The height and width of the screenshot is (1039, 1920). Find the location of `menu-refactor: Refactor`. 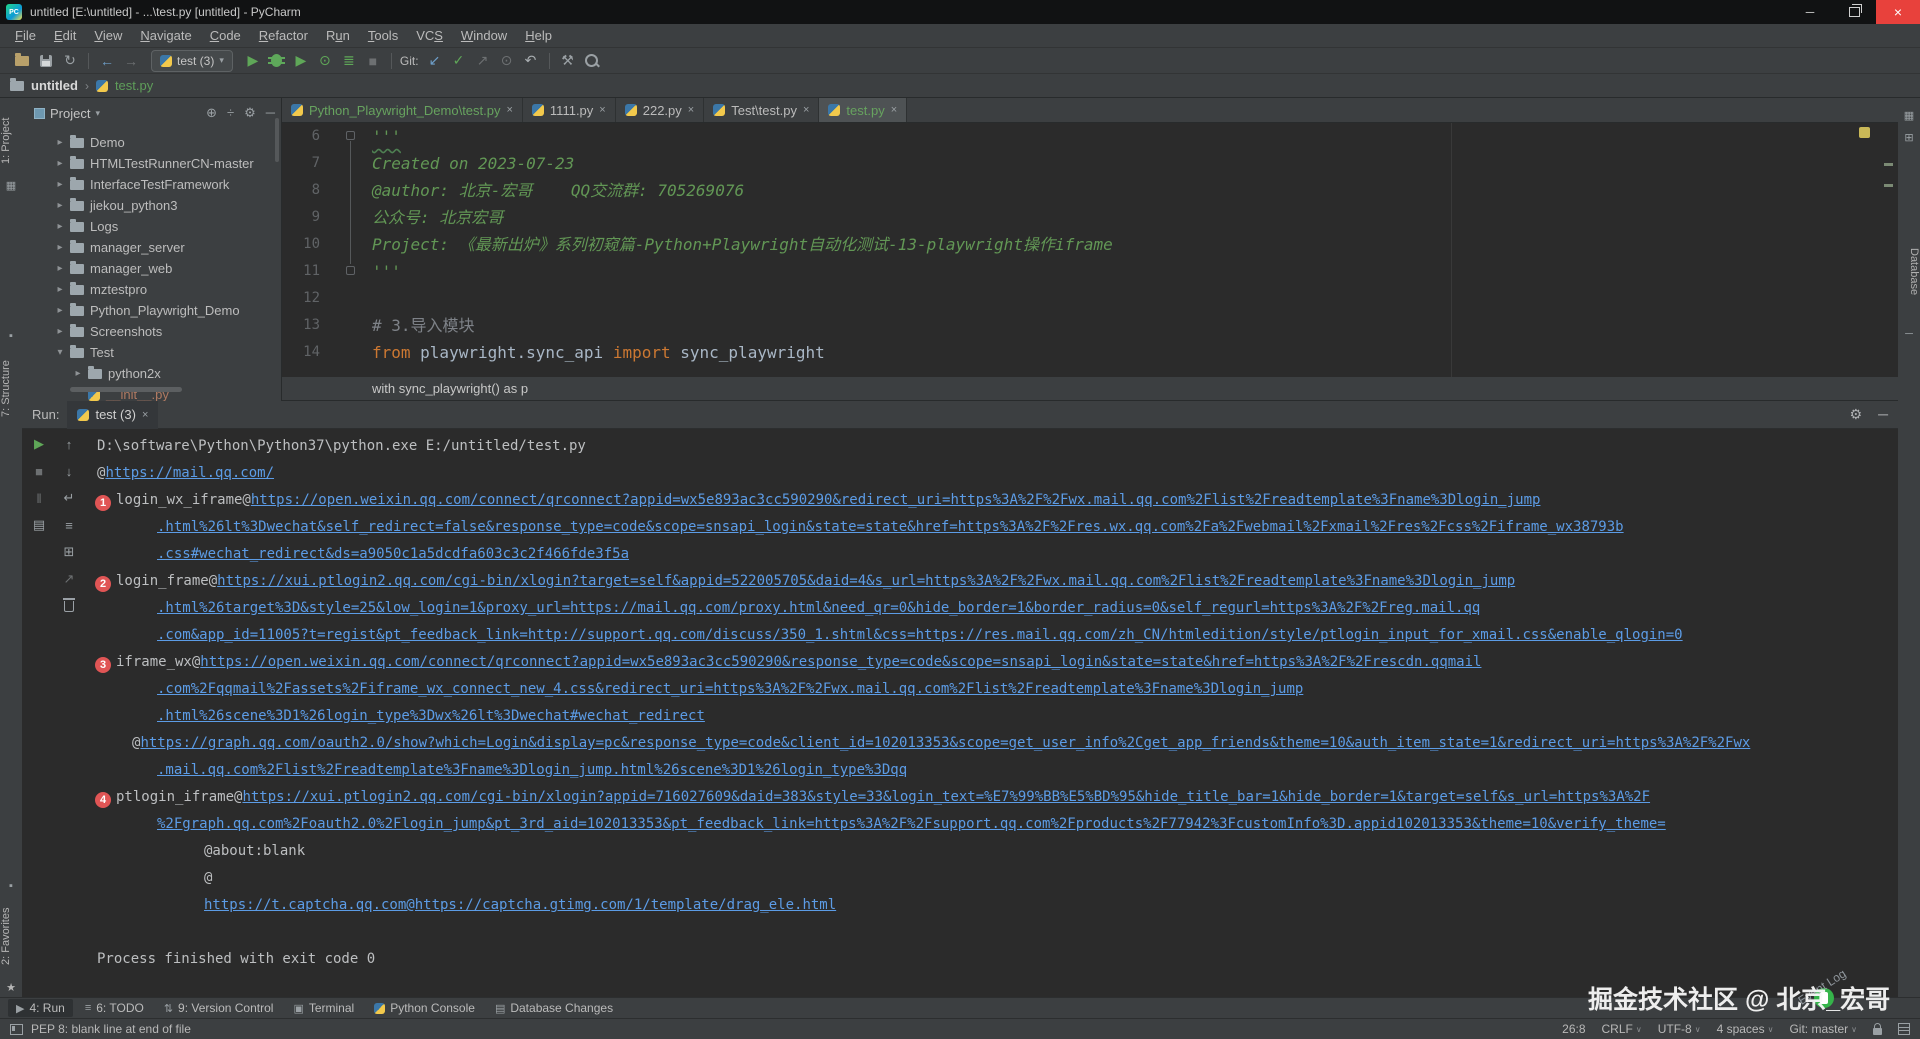

menu-refactor: Refactor is located at coordinates (283, 36).